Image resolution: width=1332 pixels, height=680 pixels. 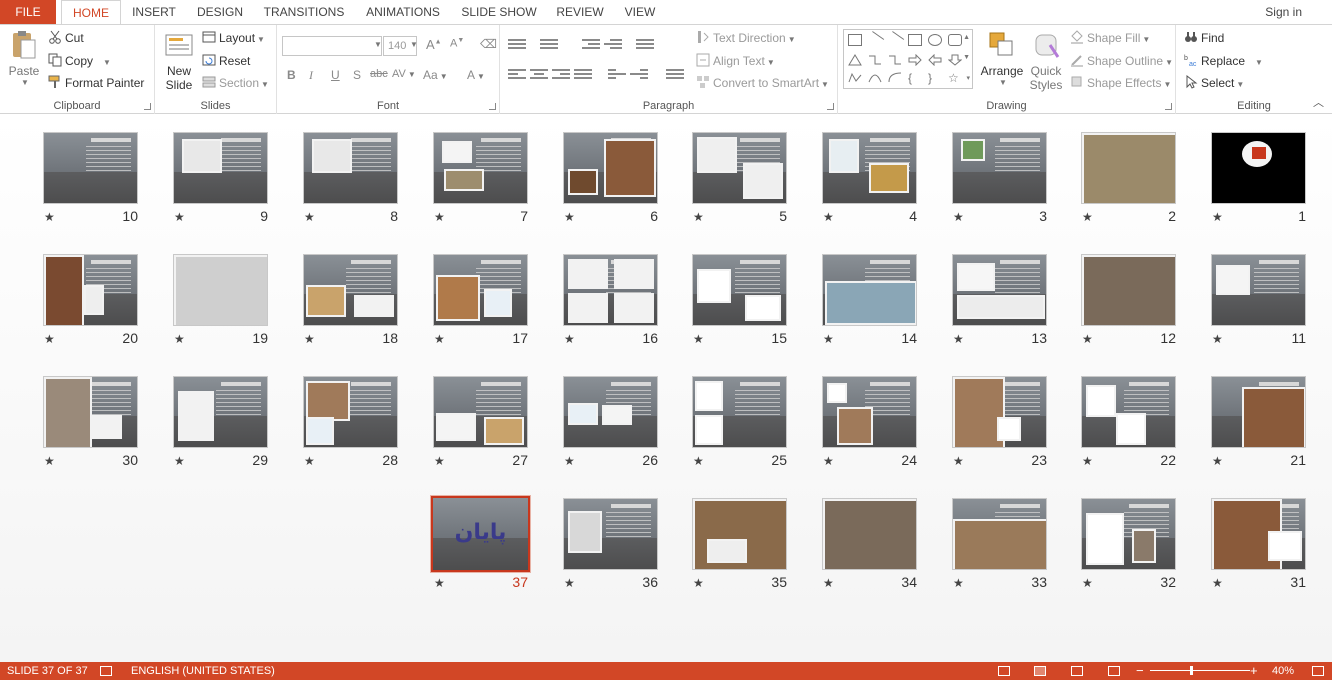 What do you see at coordinates (735, 60) in the screenshot?
I see `align-text-button: Align Text ▼` at bounding box center [735, 60].